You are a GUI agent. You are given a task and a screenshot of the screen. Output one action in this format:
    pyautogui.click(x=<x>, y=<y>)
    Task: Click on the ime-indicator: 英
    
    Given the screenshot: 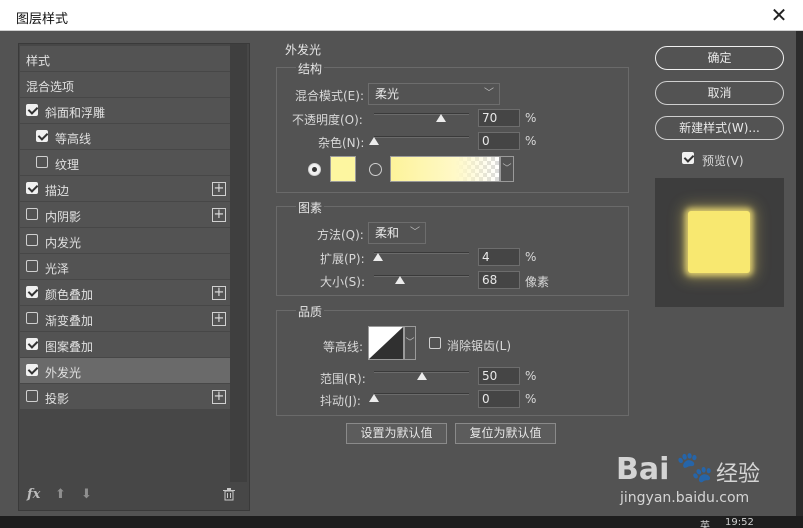 What is the action you would take?
    pyautogui.click(x=705, y=522)
    